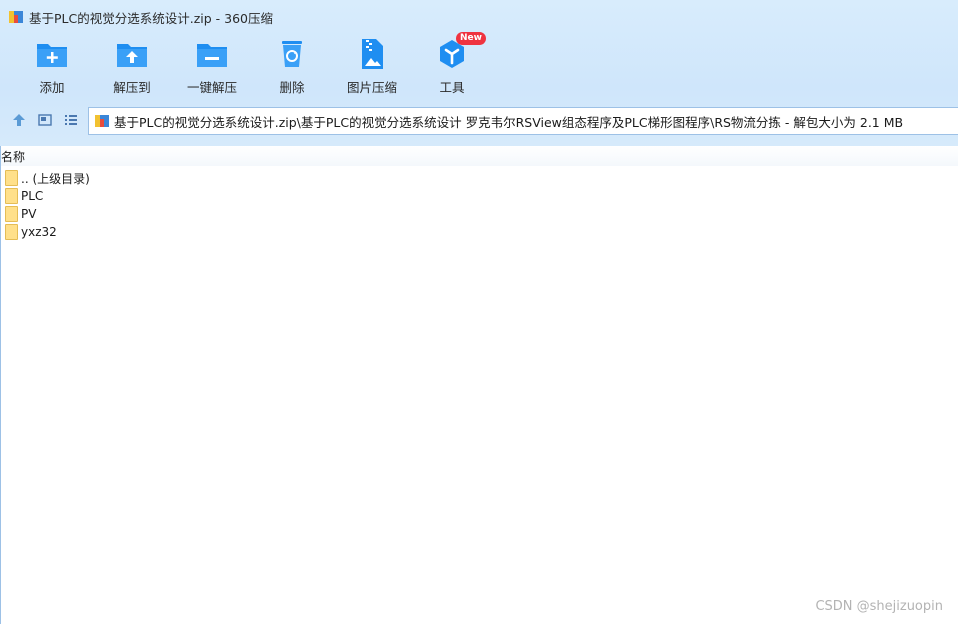 The height and width of the screenshot is (624, 958). I want to click on up-arrow-icon, so click(19, 120).